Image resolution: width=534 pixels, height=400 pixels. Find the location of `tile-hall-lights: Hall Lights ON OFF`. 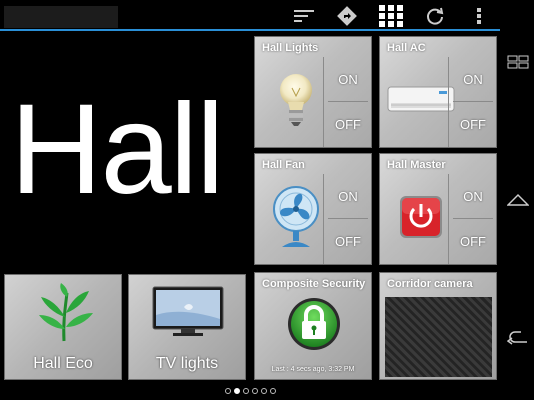

tile-hall-lights: Hall Lights ON OFF is located at coordinates (313, 92).